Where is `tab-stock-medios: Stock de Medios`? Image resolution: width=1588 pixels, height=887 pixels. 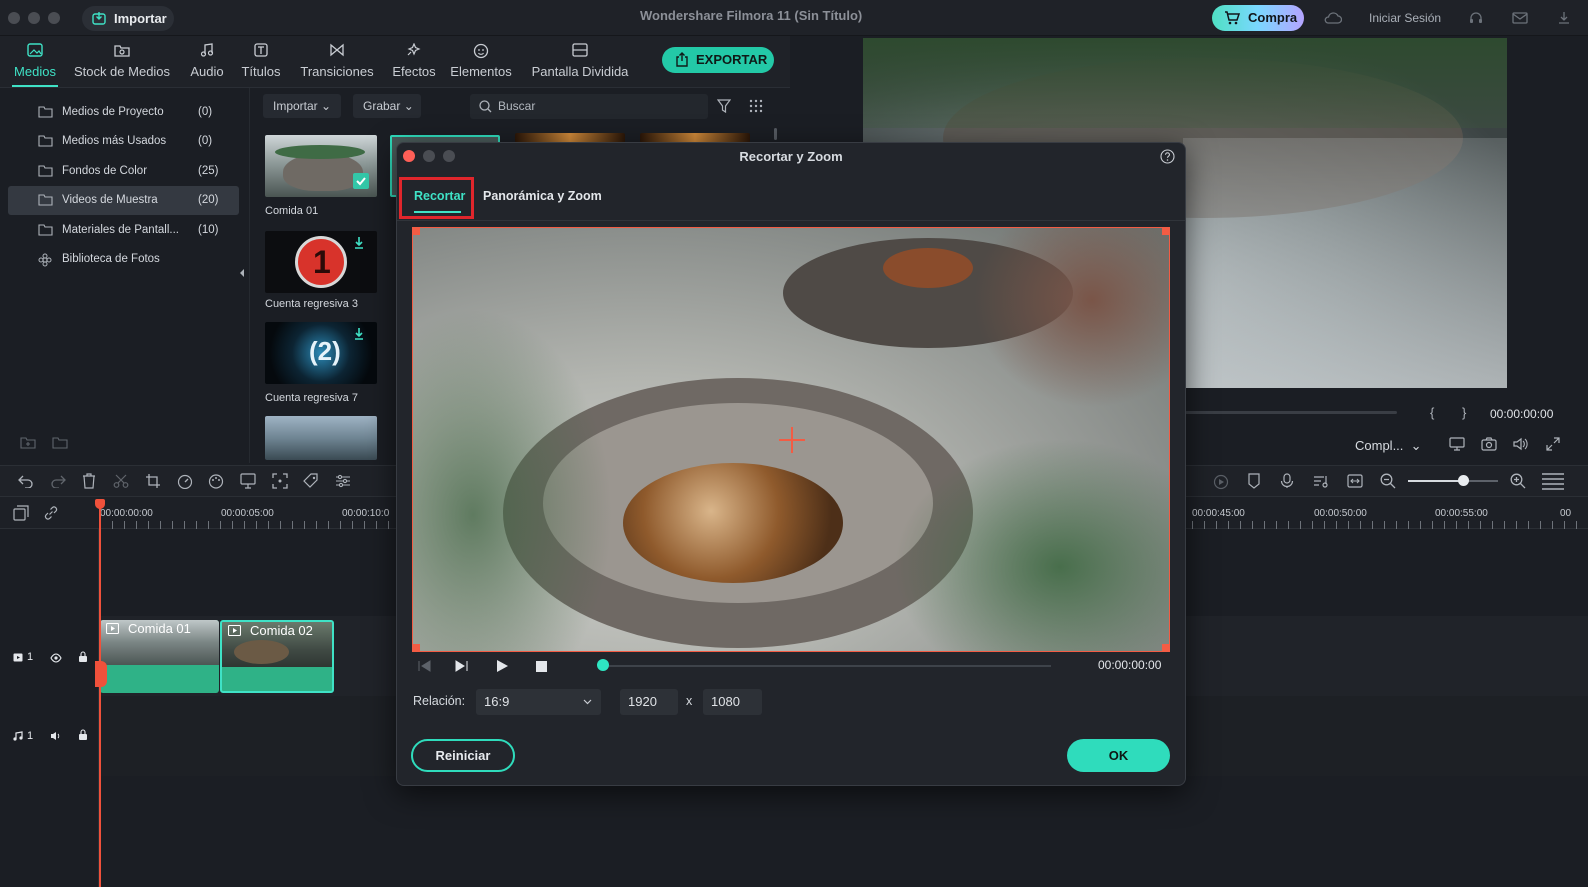 tab-stock-medios: Stock de Medios is located at coordinates (122, 62).